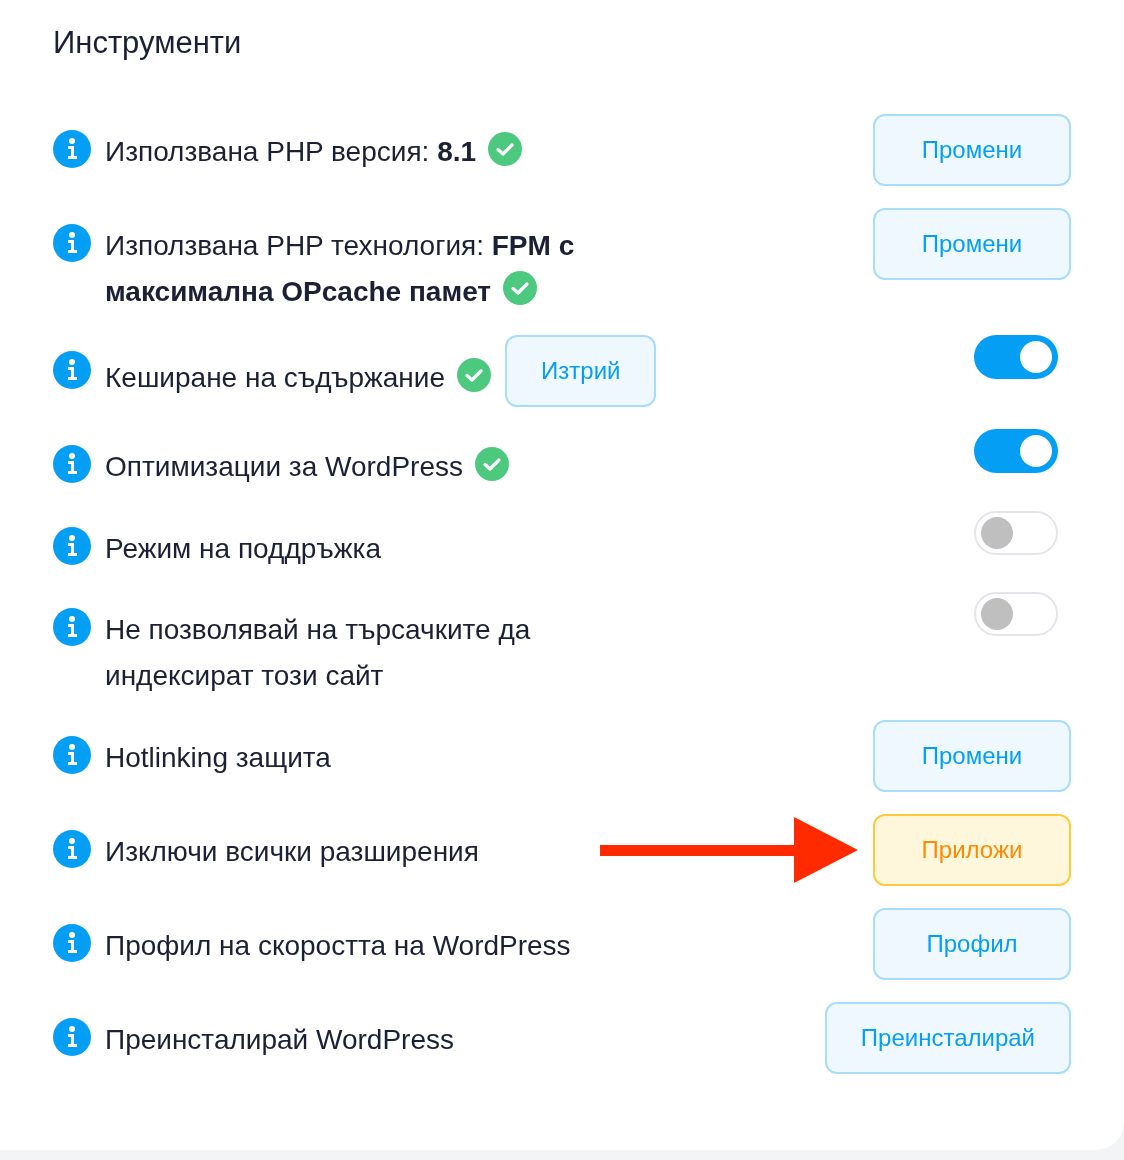 This screenshot has width=1124, height=1160. I want to click on setting-label: Hotlinking защита, so click(218, 757).